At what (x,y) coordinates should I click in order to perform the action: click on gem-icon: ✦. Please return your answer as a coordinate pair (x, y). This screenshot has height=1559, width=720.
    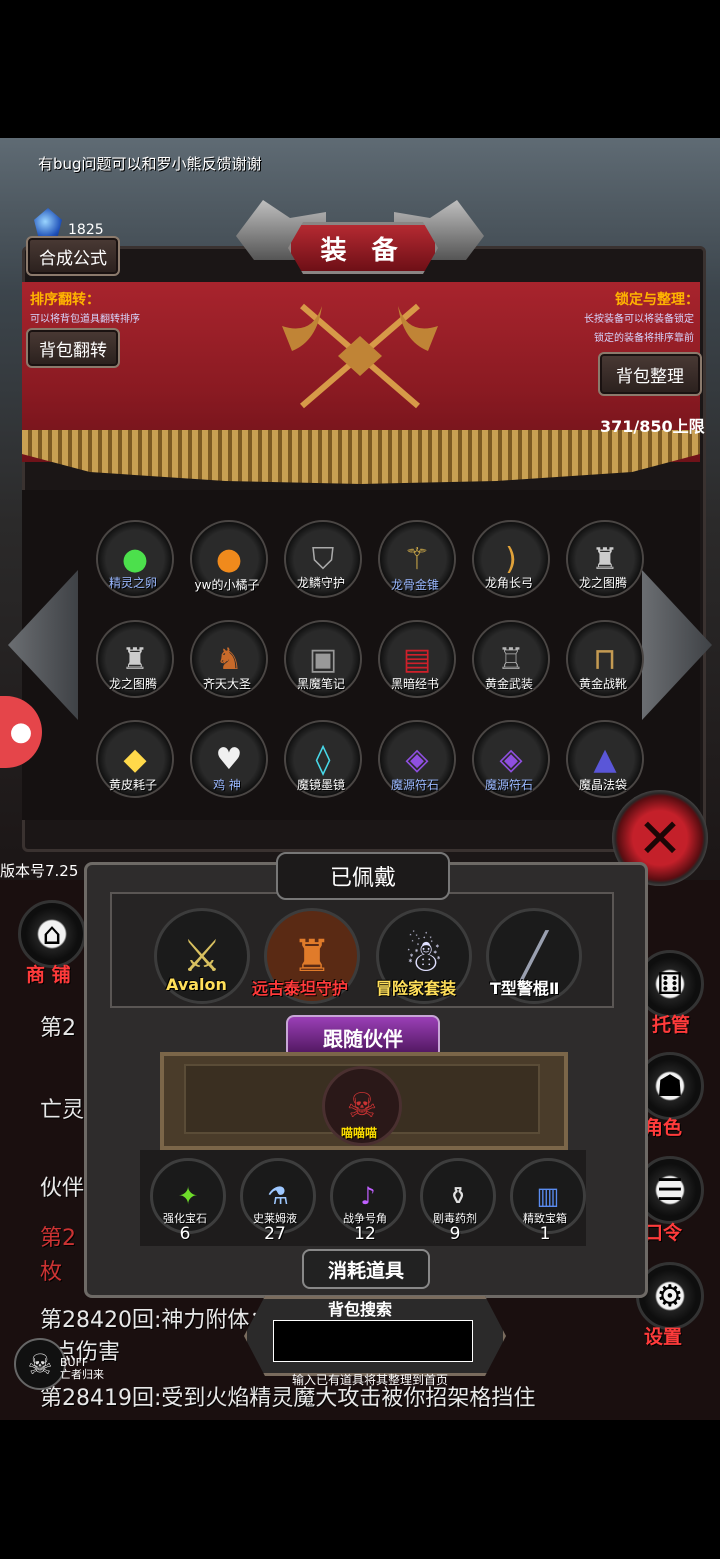
    Looking at the image, I should click on (188, 1196).